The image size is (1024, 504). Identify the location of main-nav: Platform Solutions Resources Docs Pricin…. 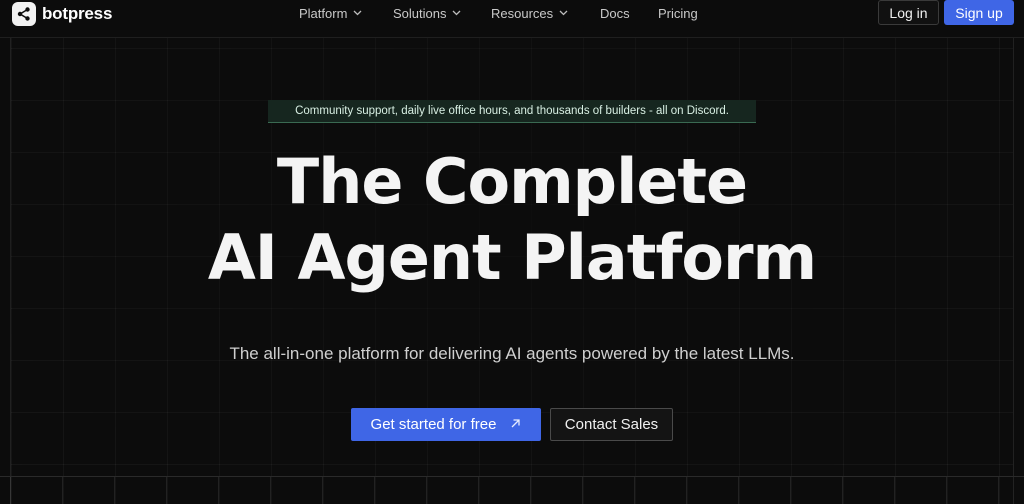
(512, 13).